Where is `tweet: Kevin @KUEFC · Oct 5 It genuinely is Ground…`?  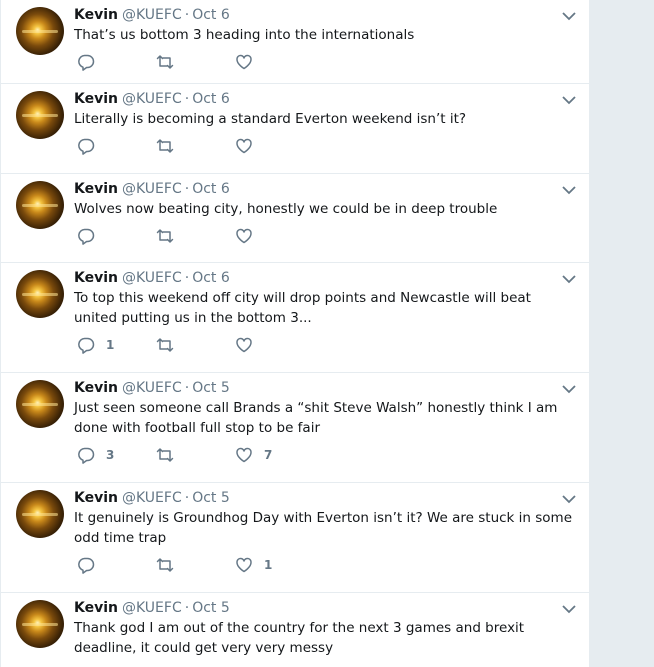 tweet: Kevin @KUEFC · Oct 5 It genuinely is Ground… is located at coordinates (295, 538).